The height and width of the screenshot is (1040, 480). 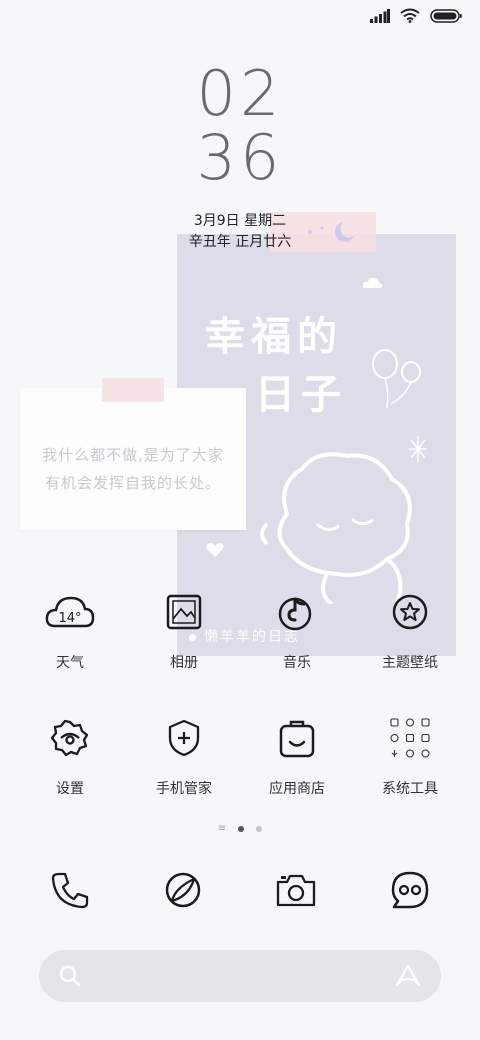 What do you see at coordinates (133, 390) in the screenshot?
I see `note-tape` at bounding box center [133, 390].